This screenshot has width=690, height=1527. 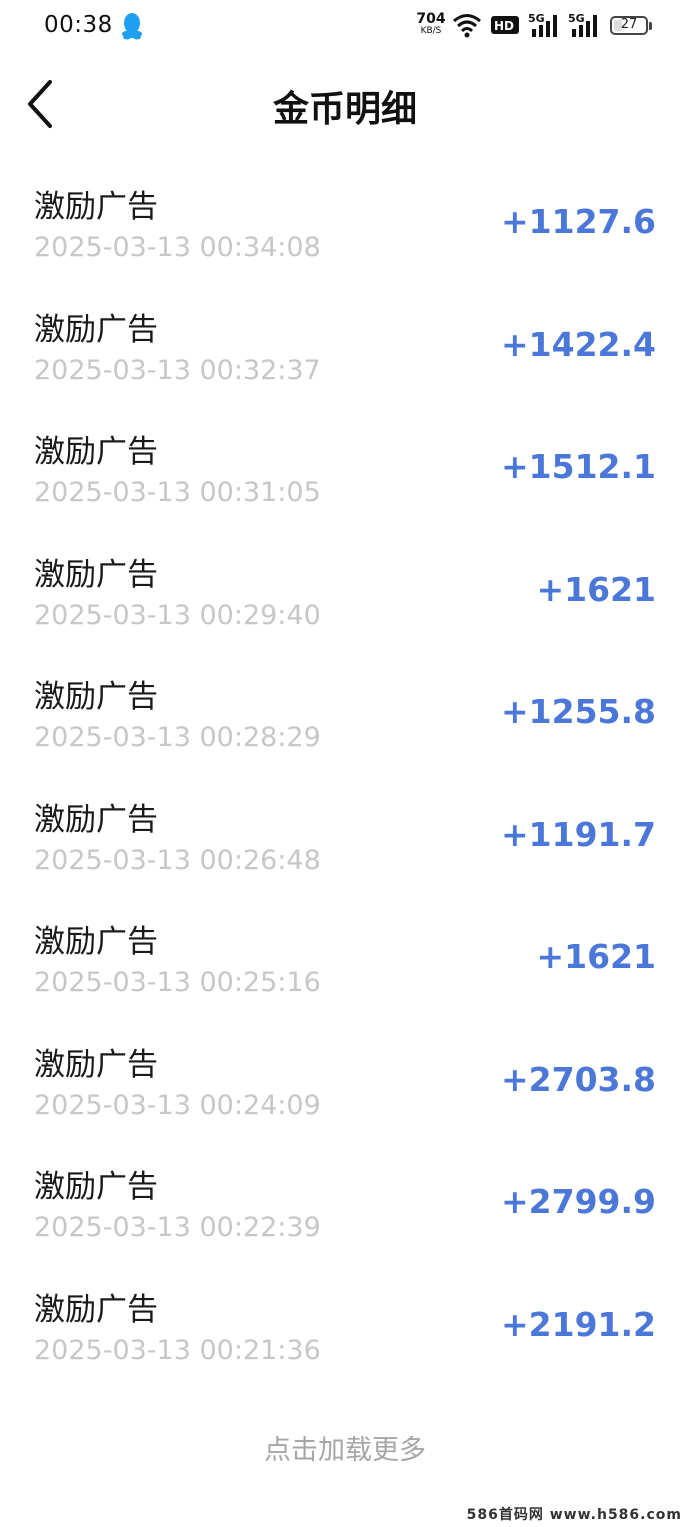 I want to click on record-amount: +1422.4, so click(x=578, y=344).